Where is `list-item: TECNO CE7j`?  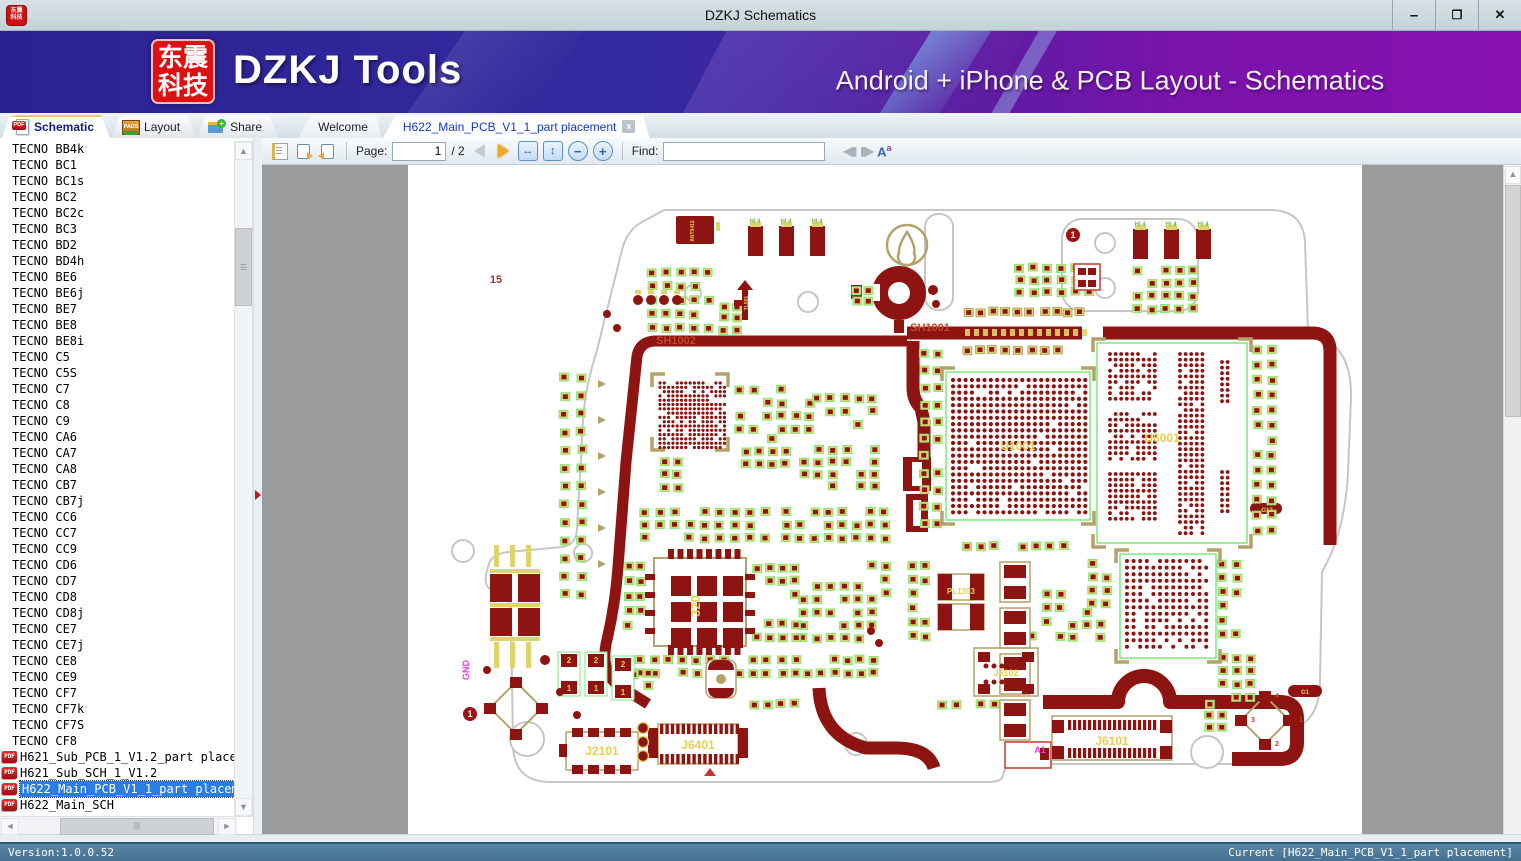
list-item: TECNO CE7j is located at coordinates (118, 645).